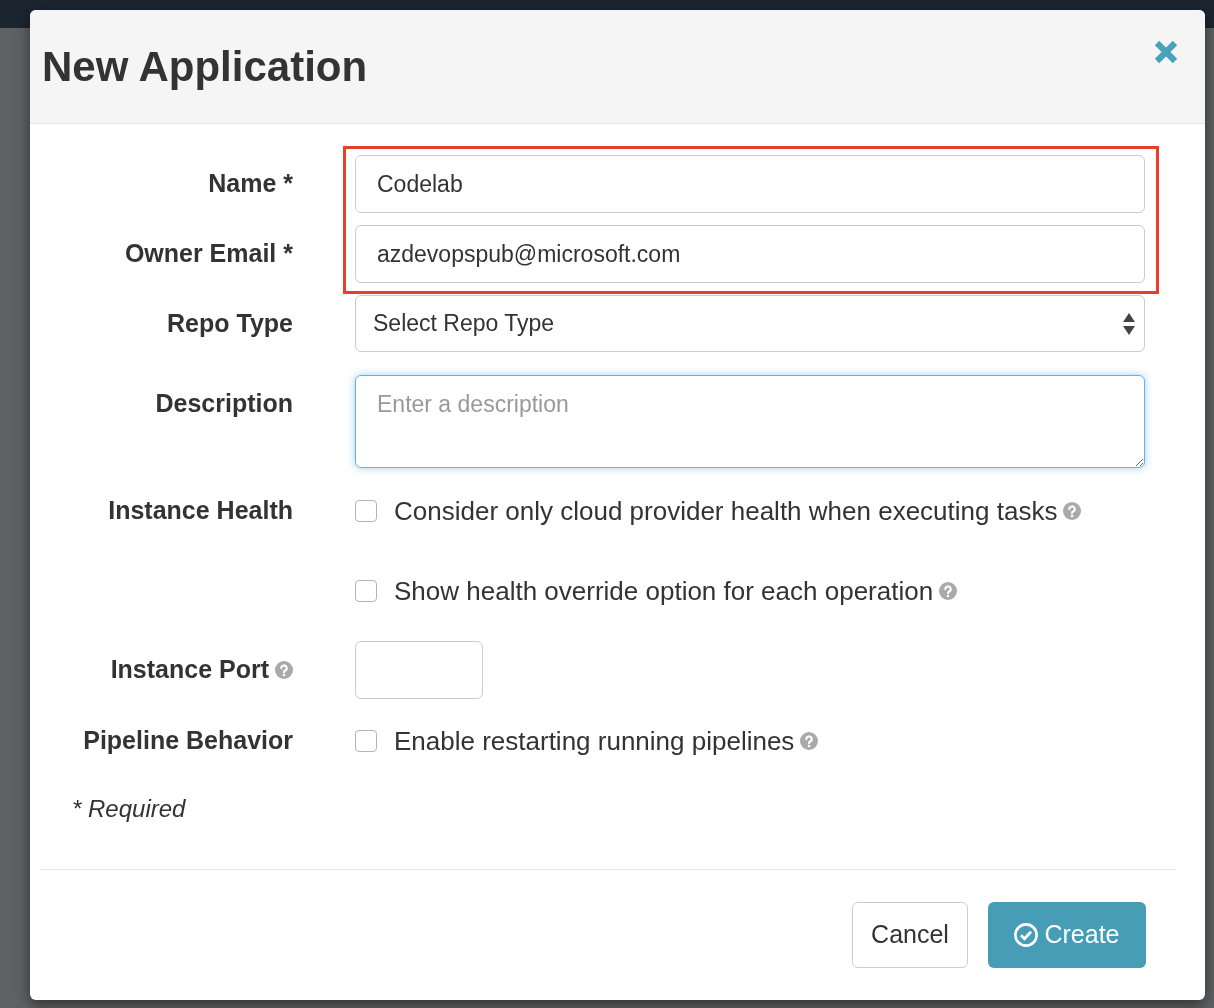  I want to click on field-label: Description, so click(224, 404).